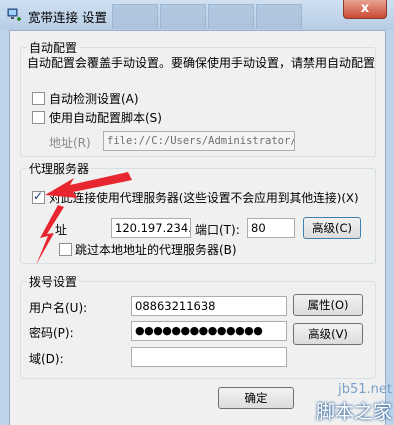 This screenshot has width=394, height=425. What do you see at coordinates (61, 230) in the screenshot?
I see `proxy-address-label: 址` at bounding box center [61, 230].